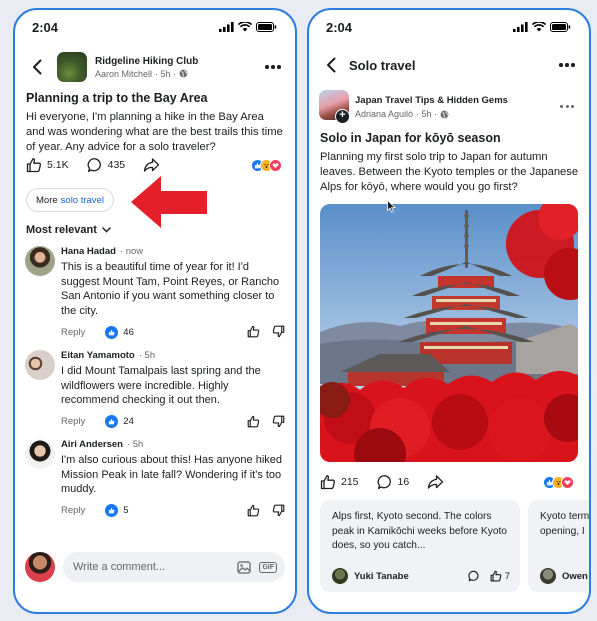 The height and width of the screenshot is (621, 597). Describe the element at coordinates (449, 27) in the screenshot. I see `status-bar: 2:04` at that location.